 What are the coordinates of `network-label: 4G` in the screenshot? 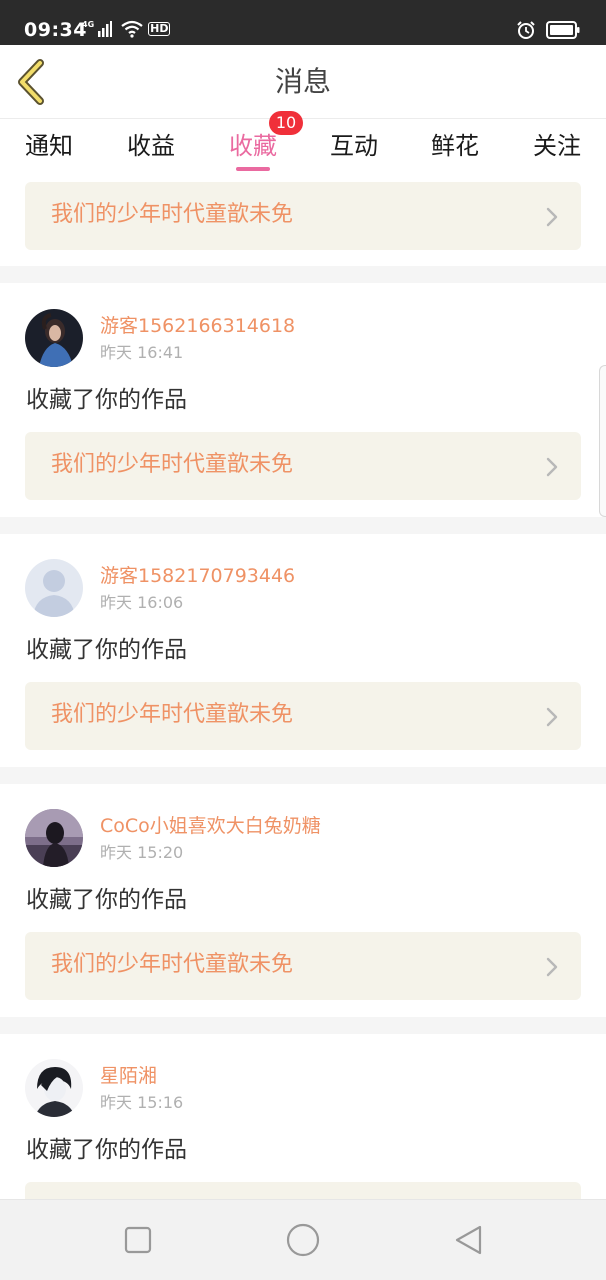 It's located at (88, 24).